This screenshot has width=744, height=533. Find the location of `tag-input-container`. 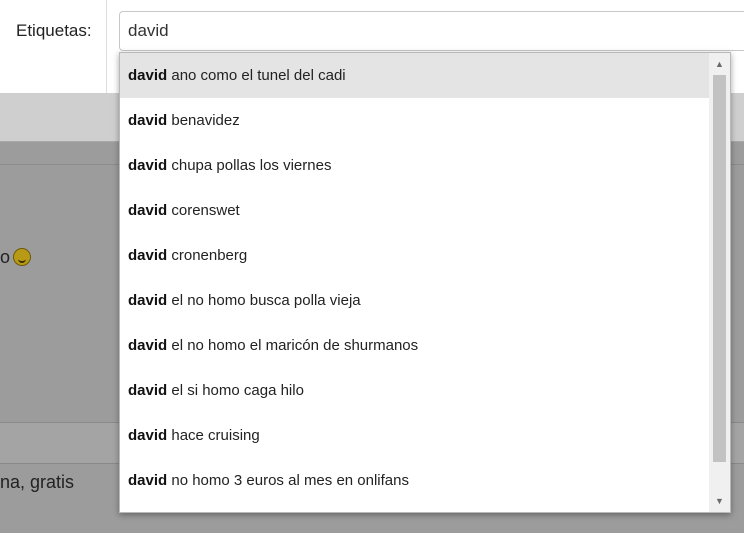

tag-input-container is located at coordinates (431, 31).